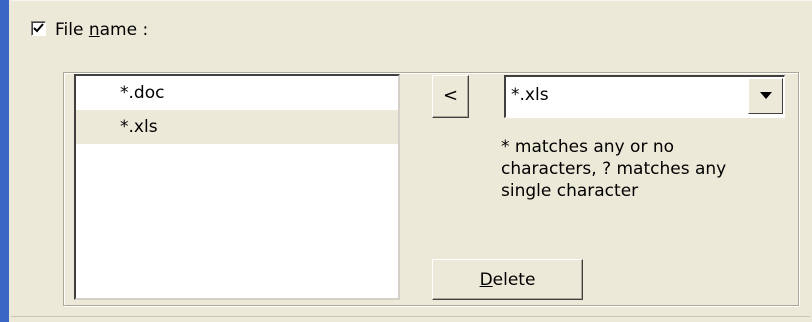 This screenshot has width=812, height=322. I want to click on delete-button: Delete, so click(507, 279).